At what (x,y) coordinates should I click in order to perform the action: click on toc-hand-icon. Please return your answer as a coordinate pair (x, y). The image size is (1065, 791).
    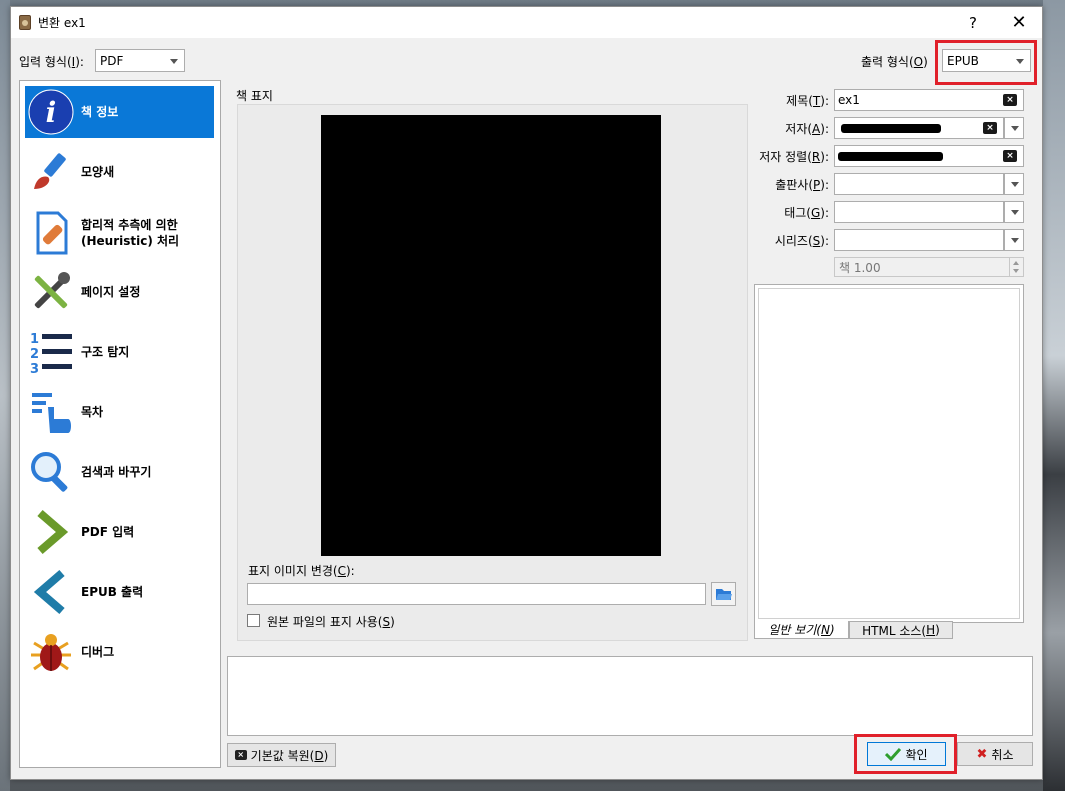
    Looking at the image, I should click on (51, 412).